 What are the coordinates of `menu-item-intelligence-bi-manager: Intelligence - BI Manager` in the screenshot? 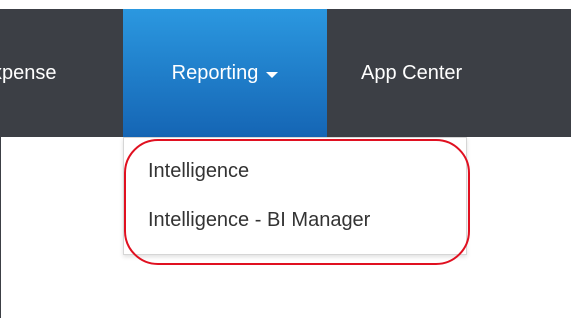 It's located at (259, 220).